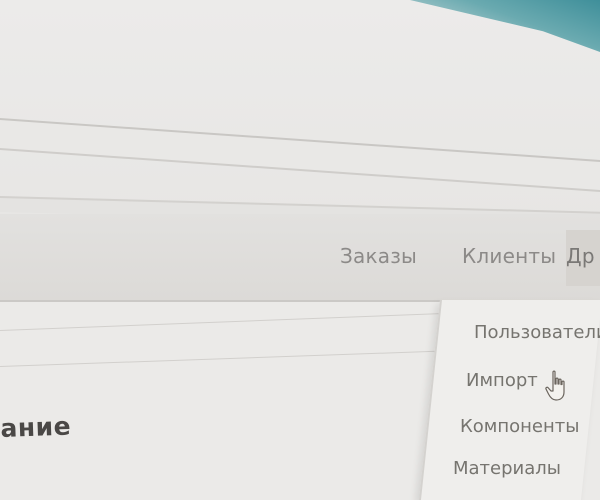 The height and width of the screenshot is (500, 600). I want to click on nav-item-clients: Клиенты, so click(509, 256).